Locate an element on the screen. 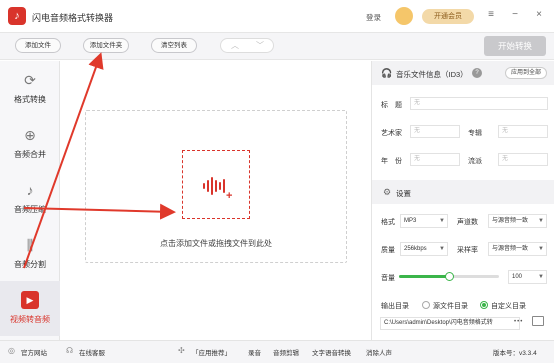  sidebar-item-label: 音频分割 is located at coordinates (30, 264).